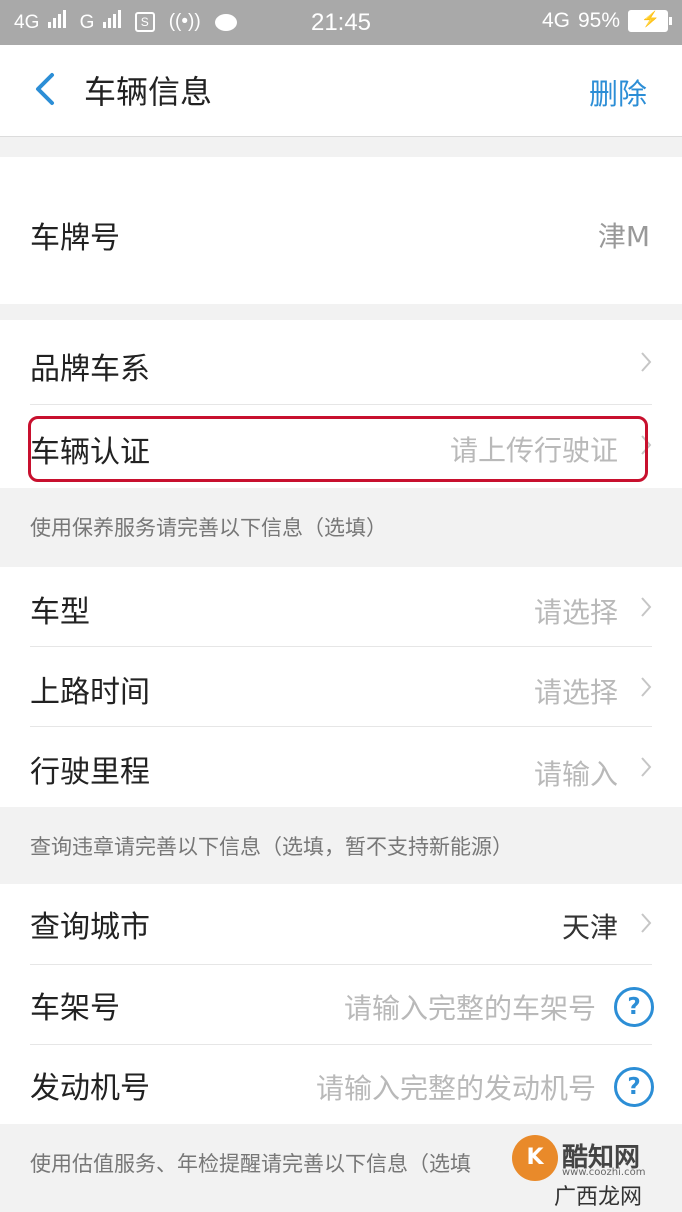 The width and height of the screenshot is (682, 1212). What do you see at coordinates (90, 692) in the screenshot?
I see `registration-date-label: 上路时间` at bounding box center [90, 692].